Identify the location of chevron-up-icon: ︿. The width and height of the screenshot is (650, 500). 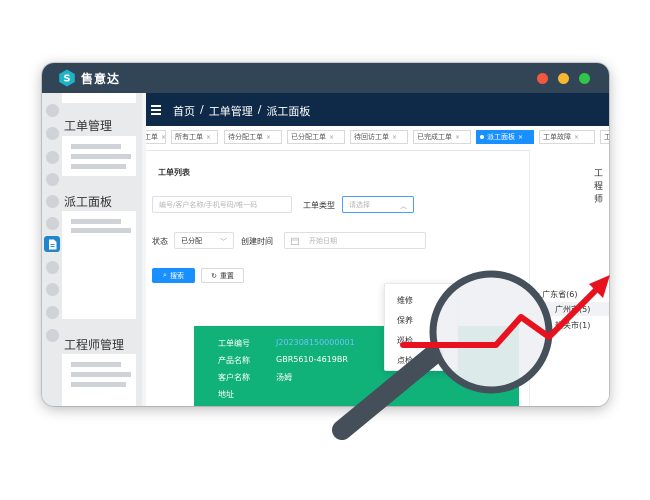
(403, 206).